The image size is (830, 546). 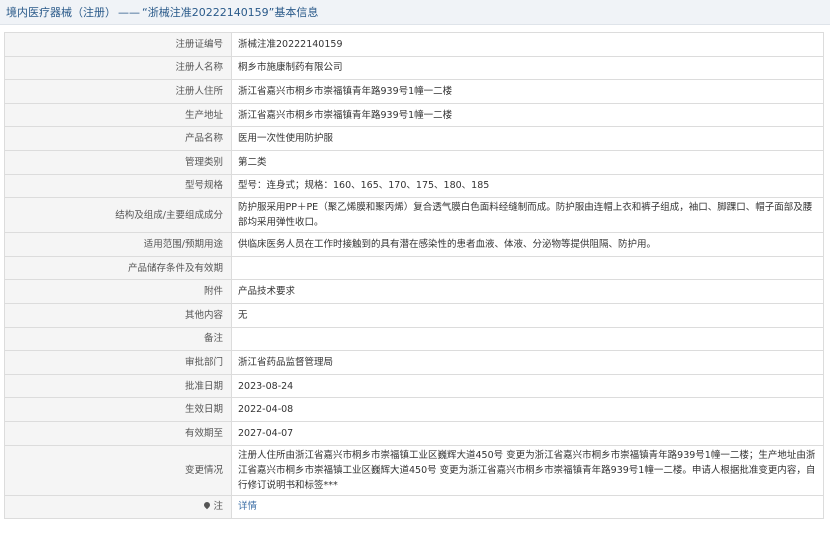 I want to click on note-label-cell: 注, so click(x=118, y=507).